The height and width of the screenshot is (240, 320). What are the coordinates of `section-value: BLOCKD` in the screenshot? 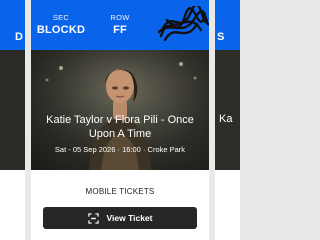 It's located at (61, 30).